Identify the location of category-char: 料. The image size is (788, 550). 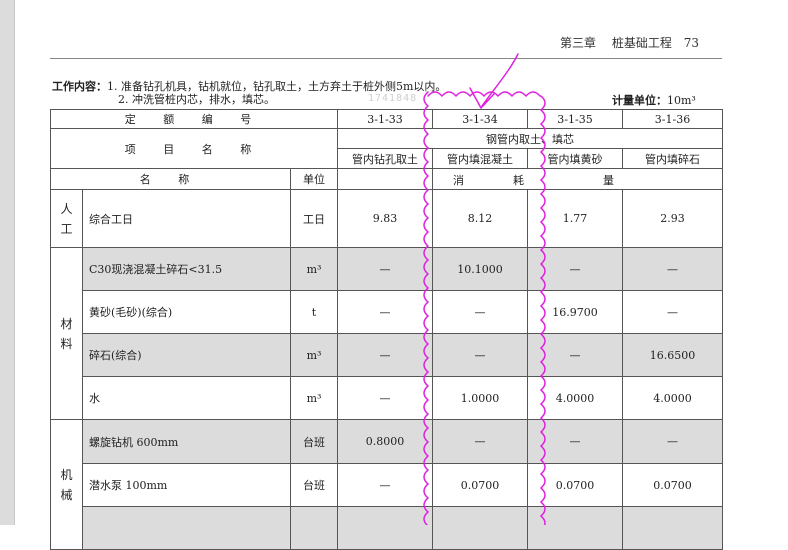
(66, 343).